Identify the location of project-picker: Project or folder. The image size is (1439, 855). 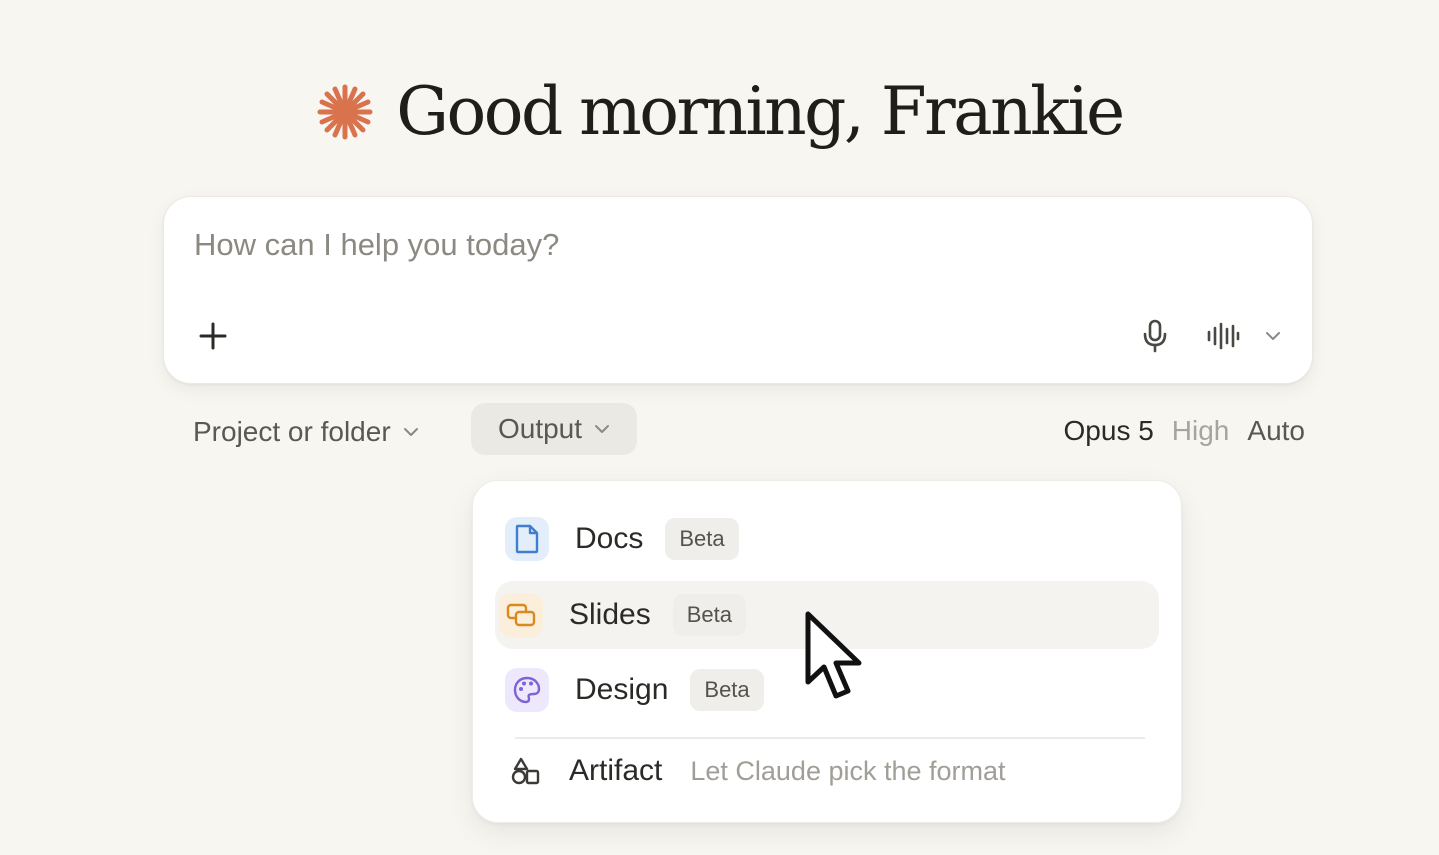
(306, 432).